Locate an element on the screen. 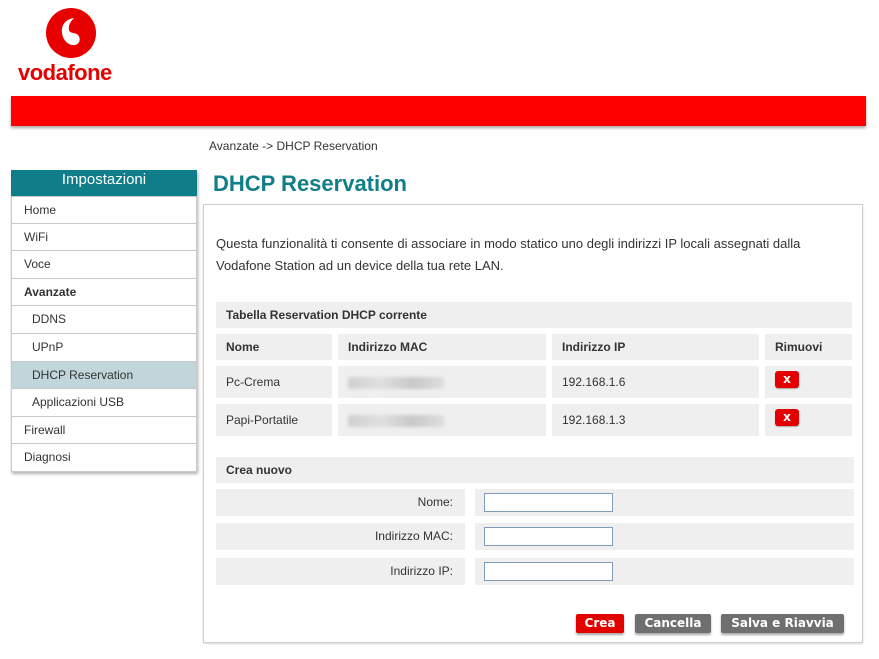 This screenshot has height=659, width=879. sidebar-item-home: Home is located at coordinates (104, 210).